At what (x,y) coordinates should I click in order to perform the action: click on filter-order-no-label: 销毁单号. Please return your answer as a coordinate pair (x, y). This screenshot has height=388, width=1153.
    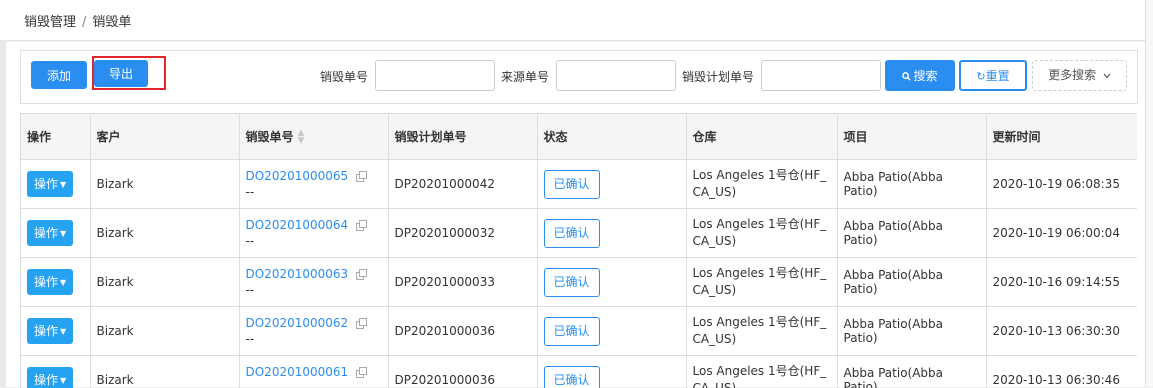
    Looking at the image, I should click on (344, 76).